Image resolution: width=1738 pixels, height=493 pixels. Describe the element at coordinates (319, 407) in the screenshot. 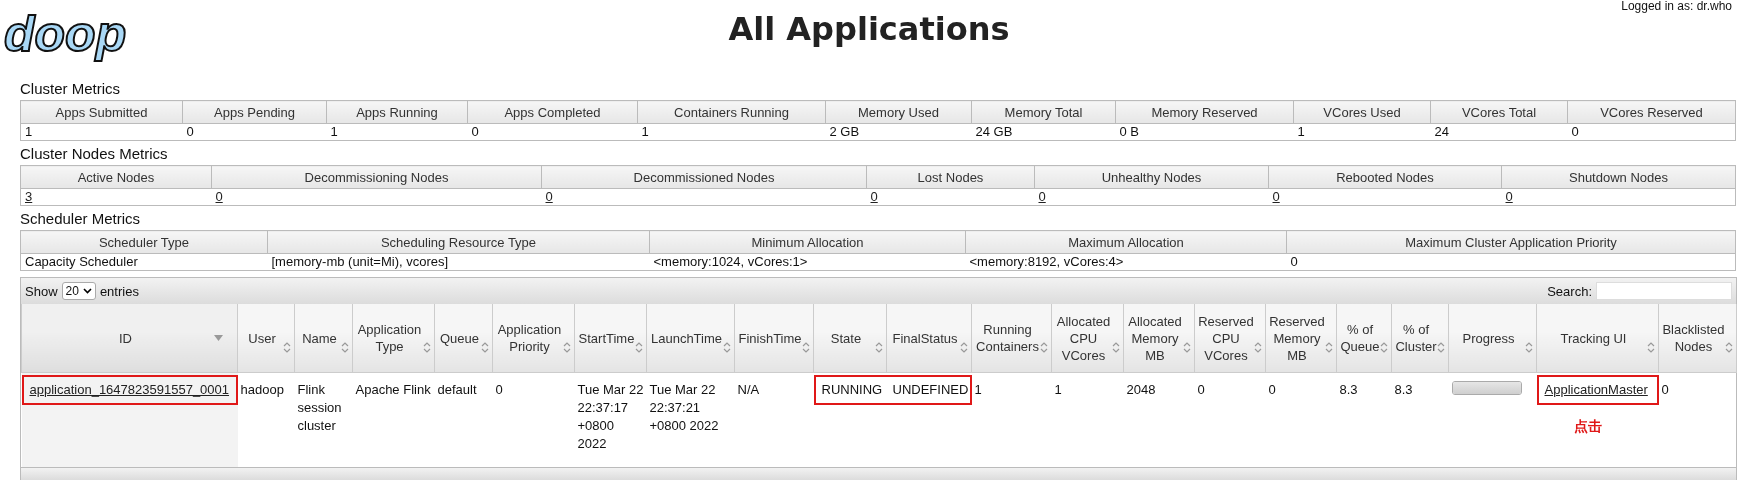

I see `table-cell: Flink session cluster` at that location.